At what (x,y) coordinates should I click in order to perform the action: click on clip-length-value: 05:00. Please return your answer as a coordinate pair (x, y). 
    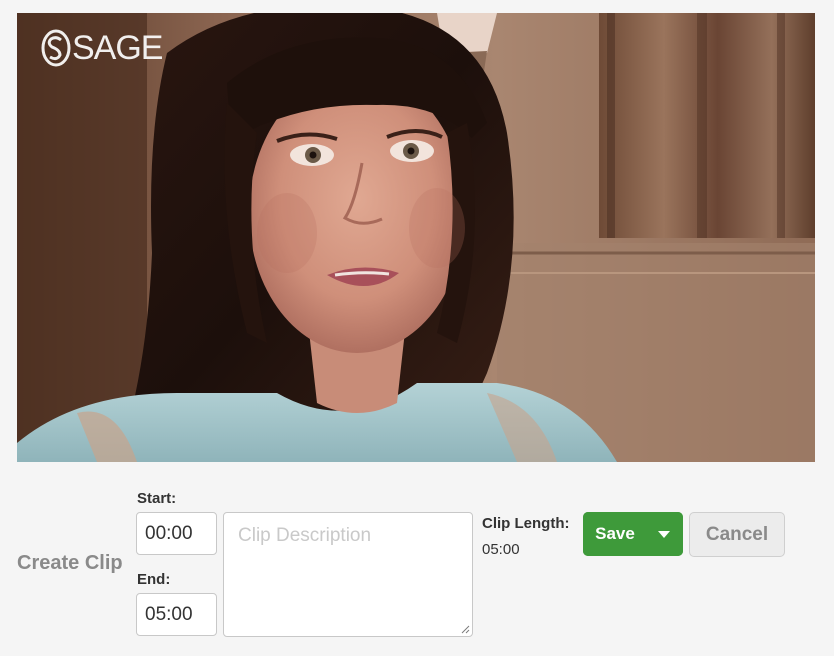
    Looking at the image, I should click on (501, 549).